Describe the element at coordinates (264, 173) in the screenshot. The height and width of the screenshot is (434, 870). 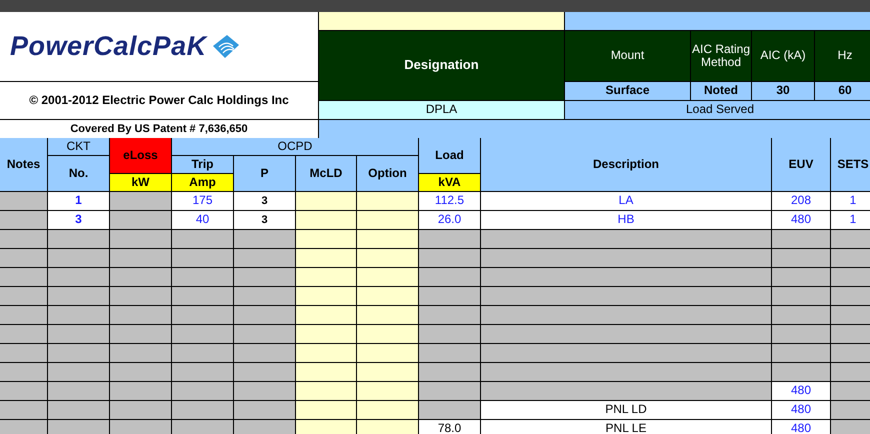
I see `column-header: P` at that location.